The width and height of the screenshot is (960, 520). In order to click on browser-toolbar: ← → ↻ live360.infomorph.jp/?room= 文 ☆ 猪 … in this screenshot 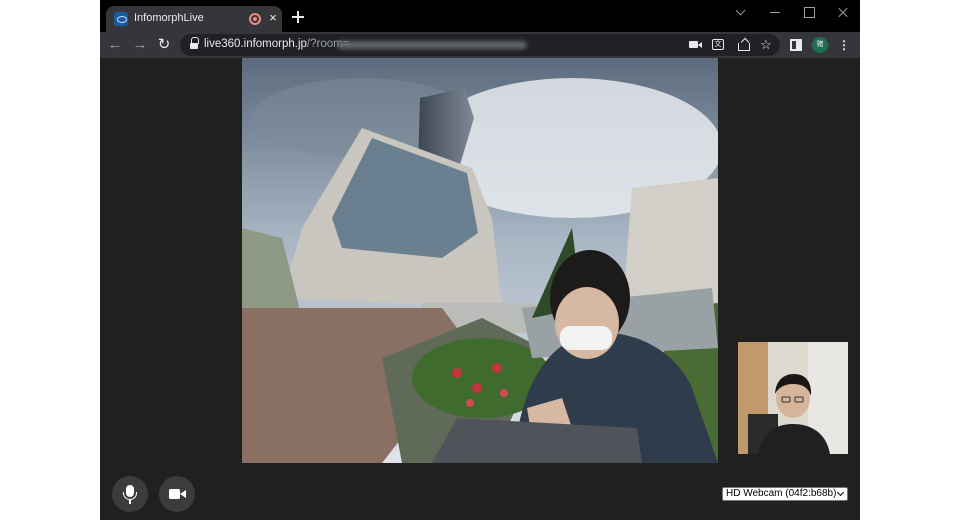, I will do `click(480, 45)`.